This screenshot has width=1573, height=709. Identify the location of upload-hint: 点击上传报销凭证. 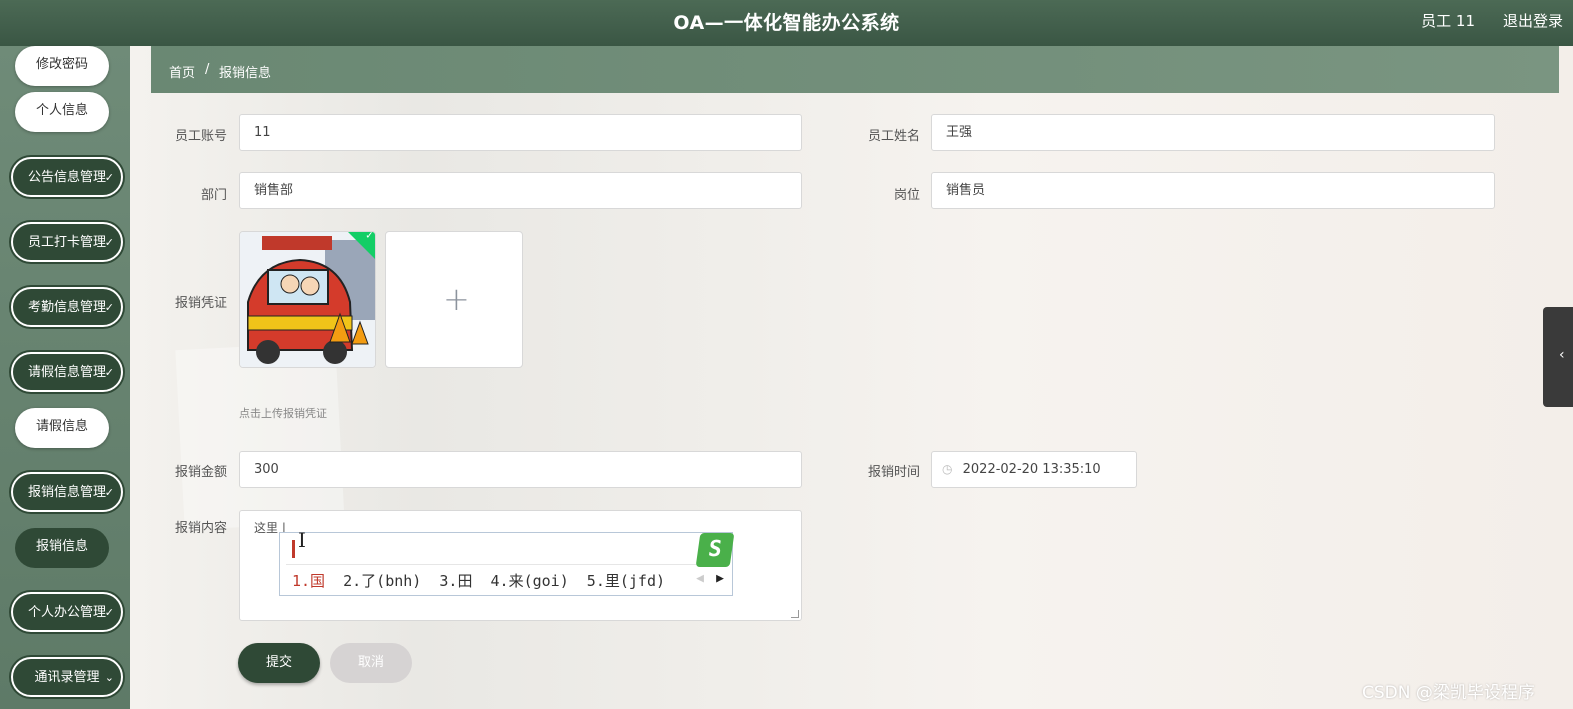
(283, 413).